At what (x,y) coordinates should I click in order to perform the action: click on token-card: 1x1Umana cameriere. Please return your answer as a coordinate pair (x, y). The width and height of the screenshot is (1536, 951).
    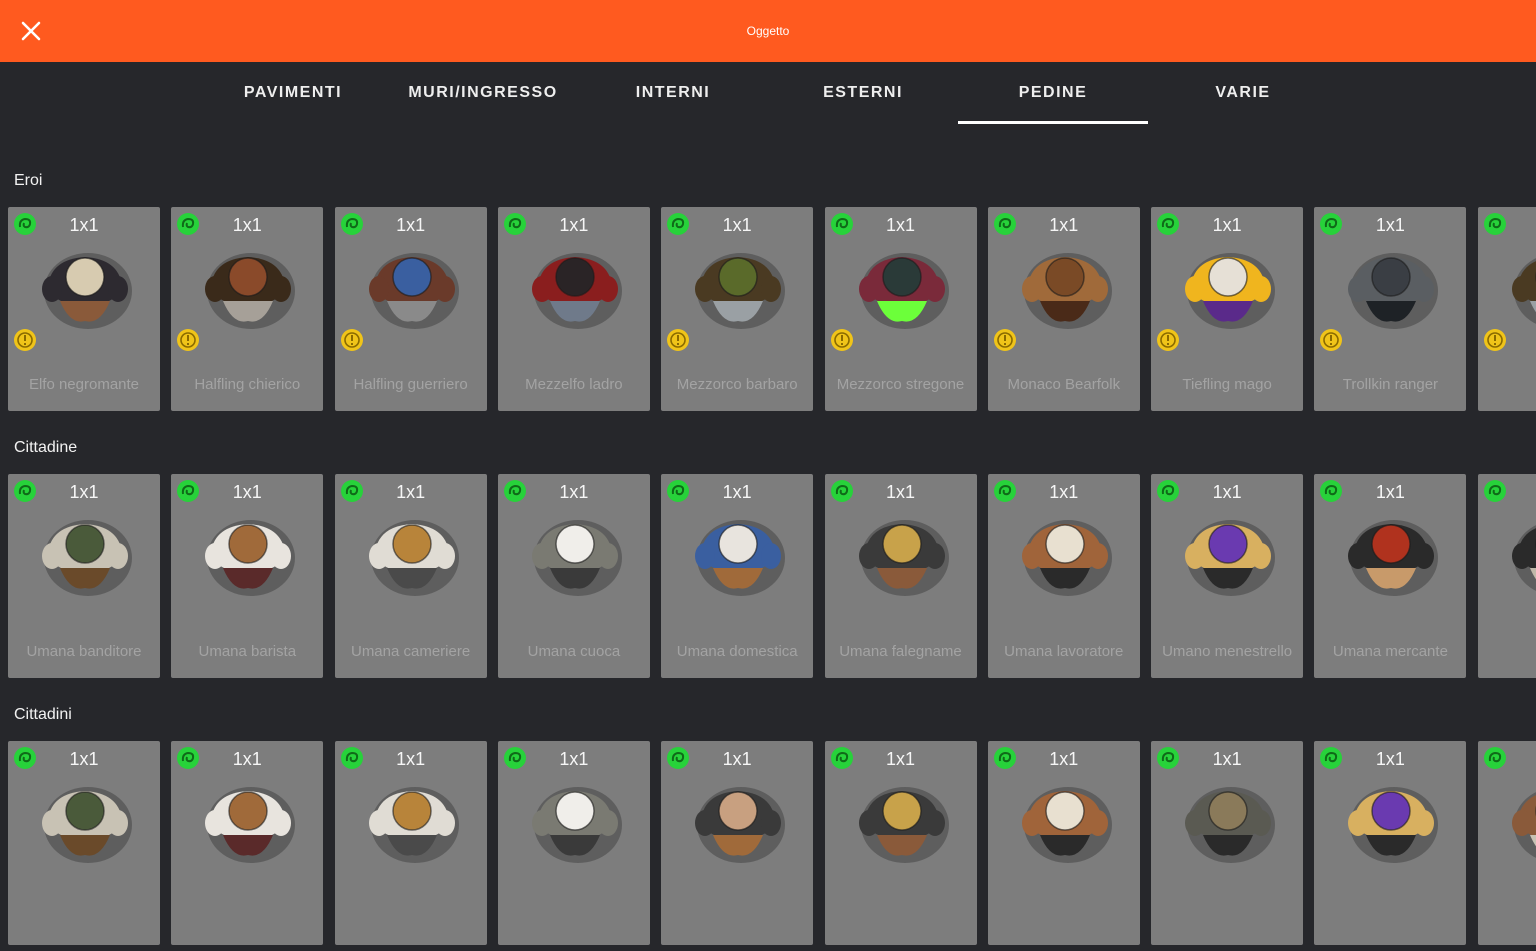
    Looking at the image, I should click on (411, 576).